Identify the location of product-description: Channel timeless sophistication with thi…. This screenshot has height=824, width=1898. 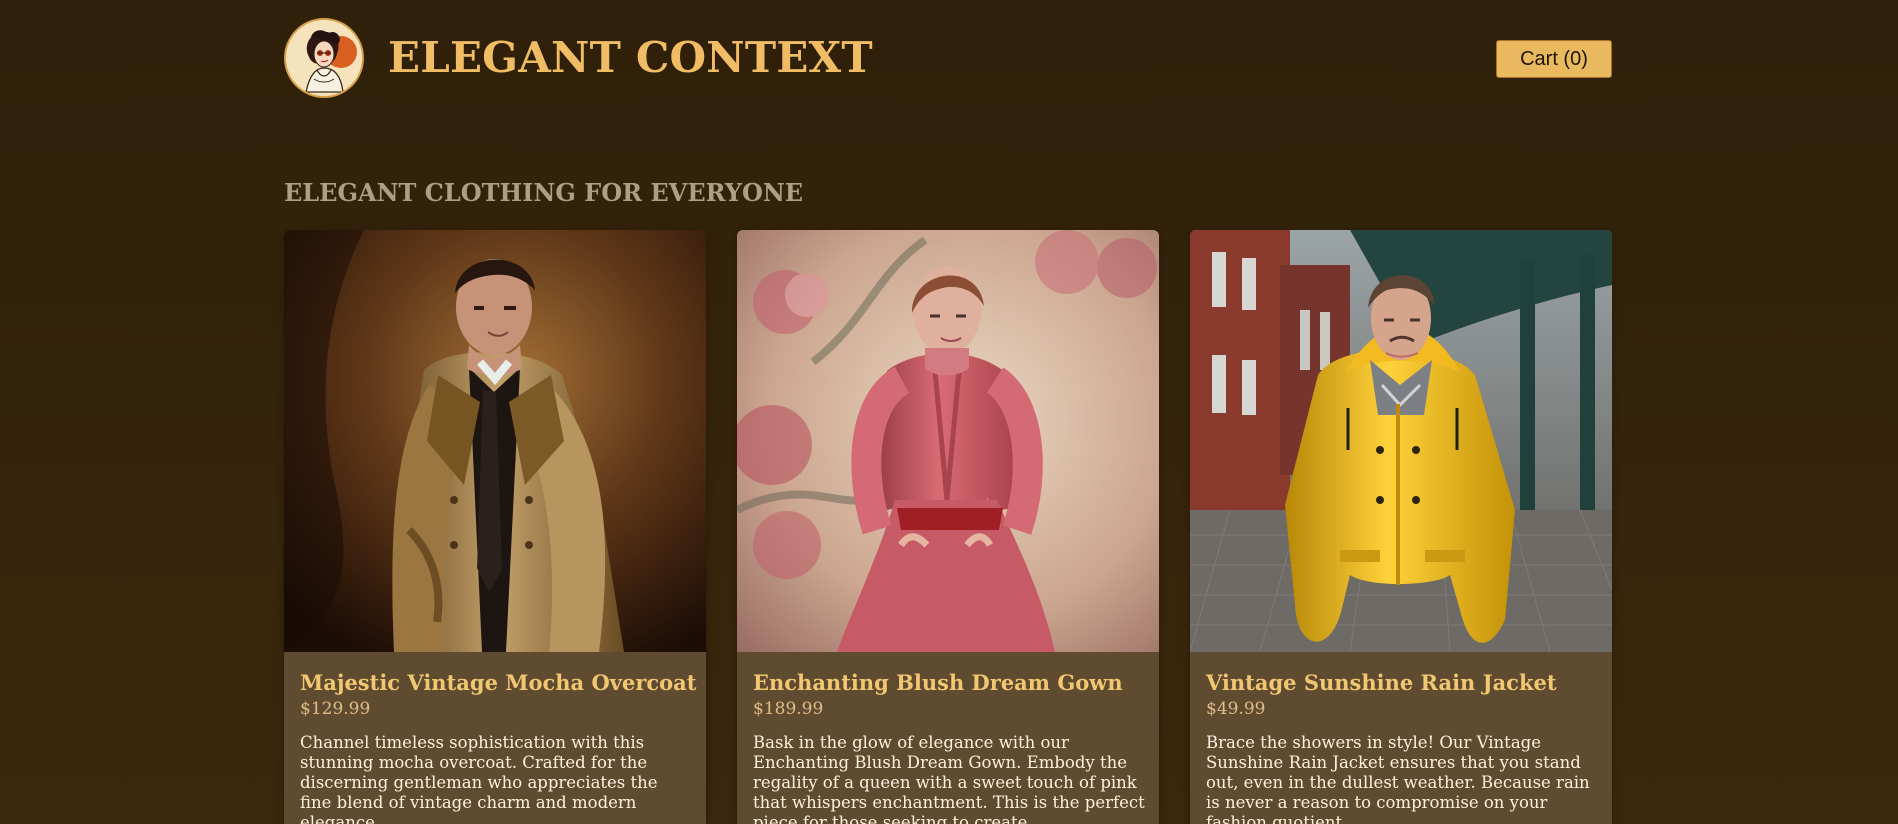
(479, 778).